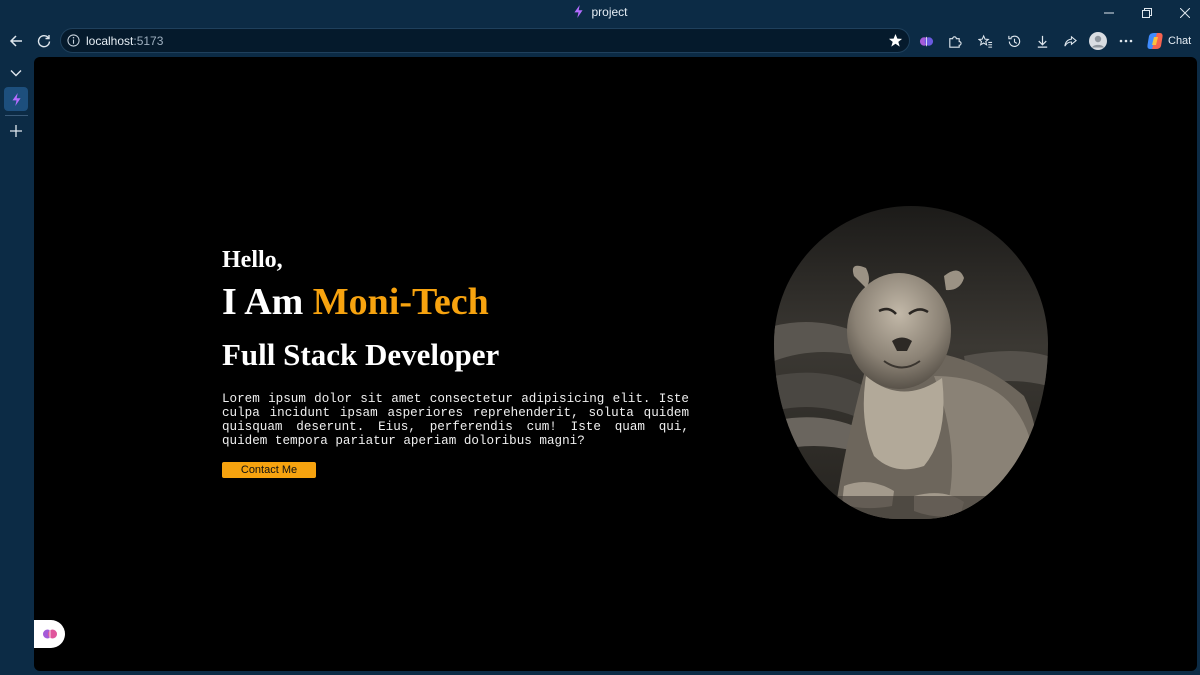 This screenshot has width=1200, height=675. Describe the element at coordinates (16, 365) in the screenshot. I see `vertical-tab-strip` at that location.